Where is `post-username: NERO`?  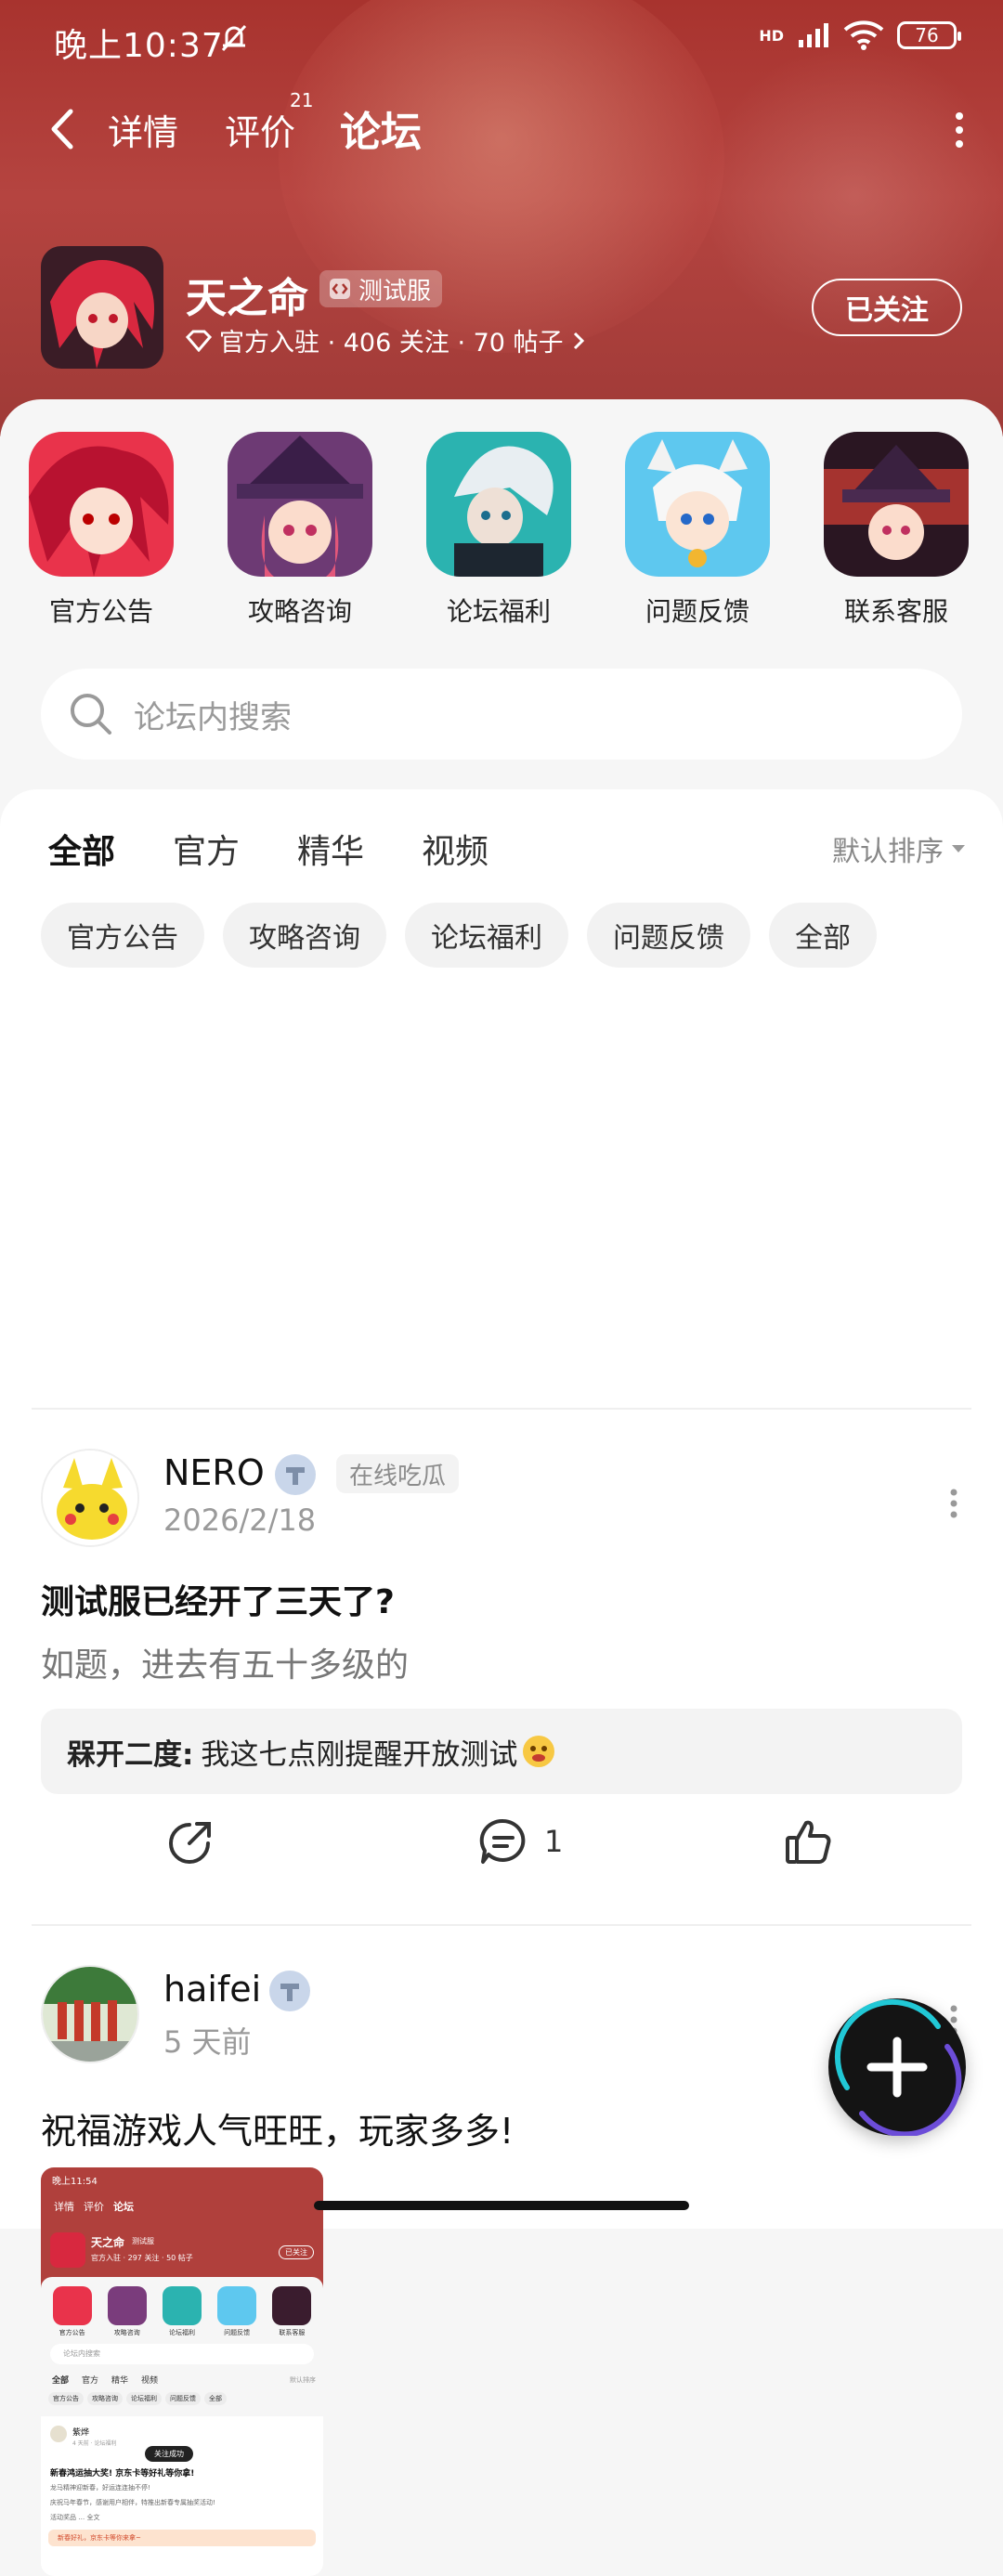
post-username: NERO is located at coordinates (214, 1472).